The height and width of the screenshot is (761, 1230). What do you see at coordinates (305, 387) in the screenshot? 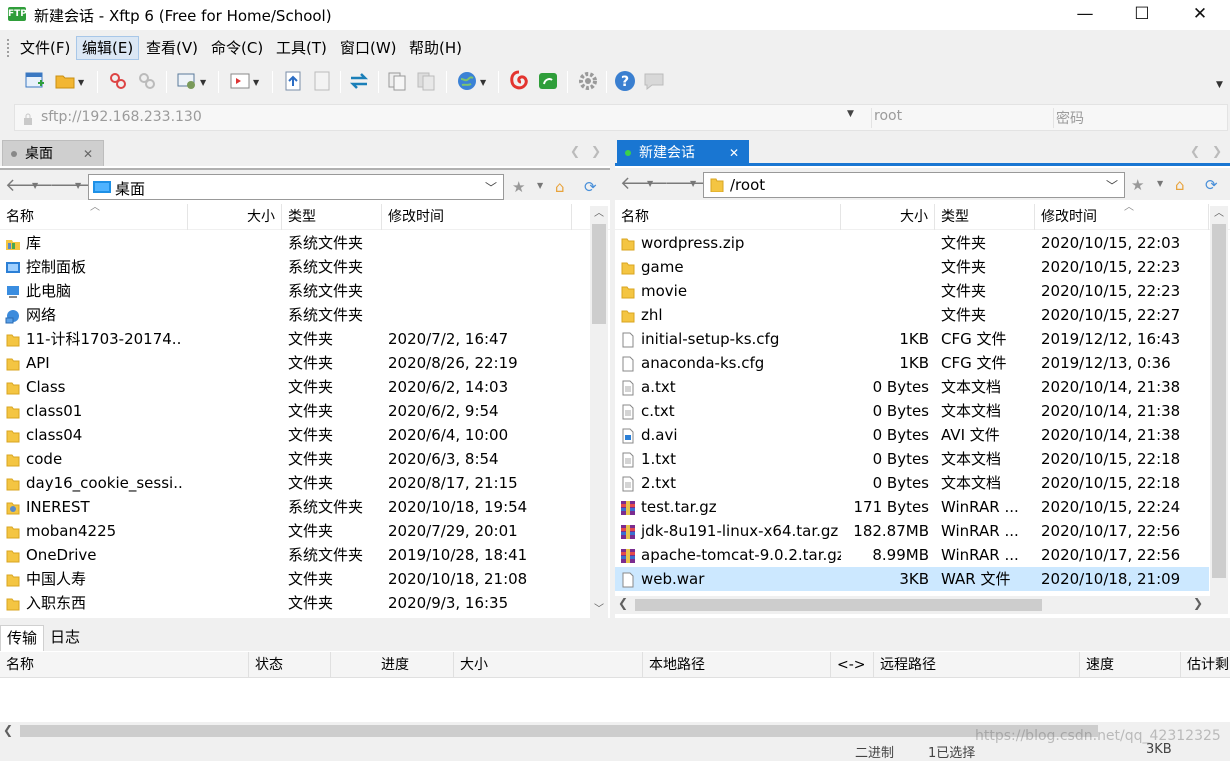
I see `file-row: Class 文件夹 2020/6/2, 14:03` at bounding box center [305, 387].